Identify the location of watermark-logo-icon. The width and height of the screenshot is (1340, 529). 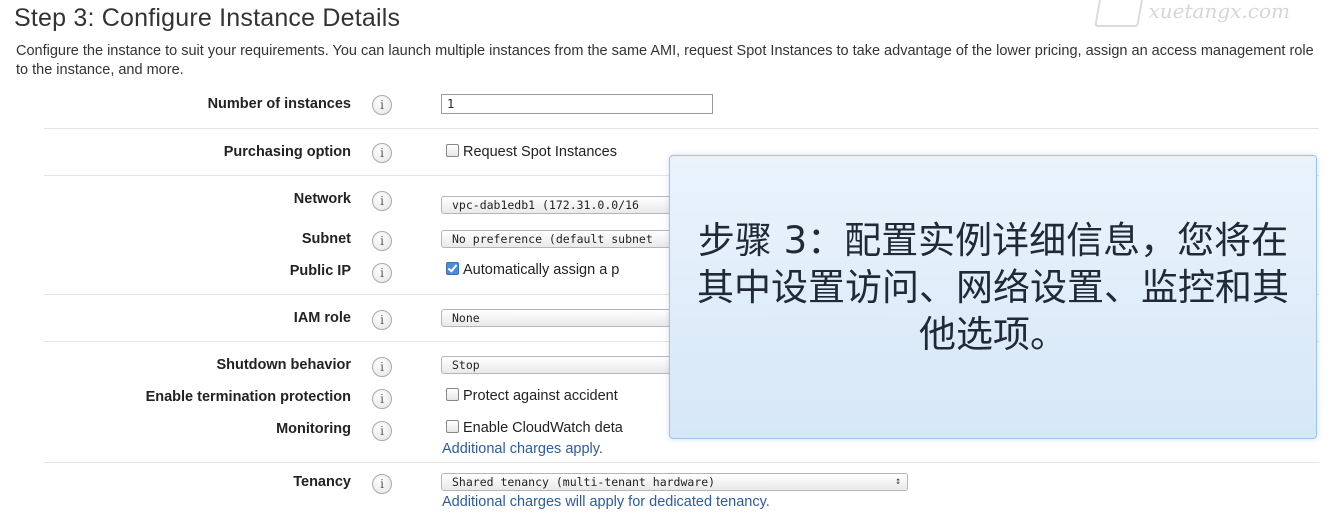
(1118, 13).